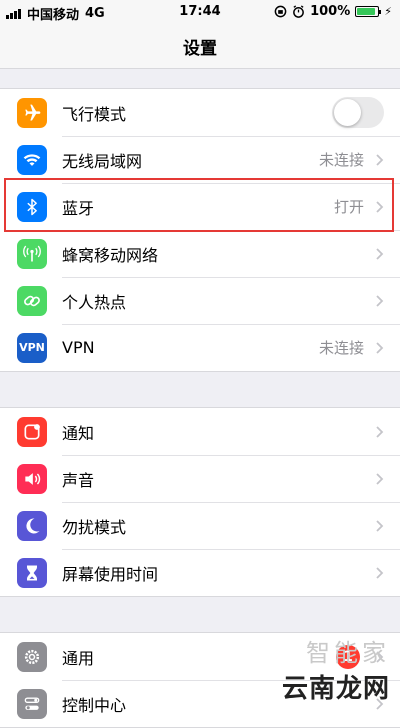 The width and height of the screenshot is (400, 728). What do you see at coordinates (78, 347) in the screenshot?
I see `row-label: VPN` at bounding box center [78, 347].